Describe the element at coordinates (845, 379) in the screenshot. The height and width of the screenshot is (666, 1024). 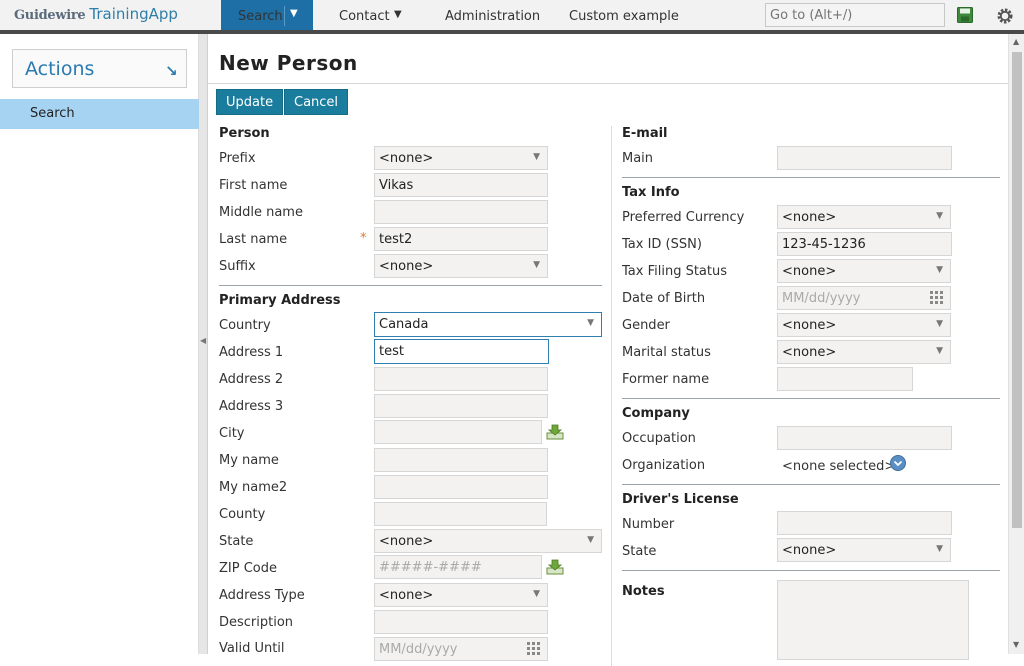
I see `former-name-field` at that location.